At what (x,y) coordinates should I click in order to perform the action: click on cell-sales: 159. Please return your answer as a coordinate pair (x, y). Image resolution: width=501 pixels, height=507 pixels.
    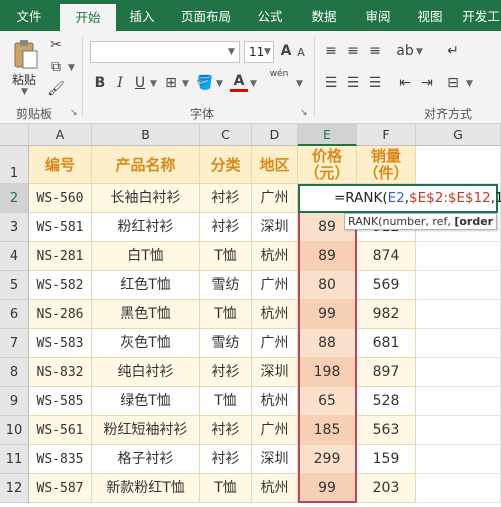
    Looking at the image, I should click on (386, 459).